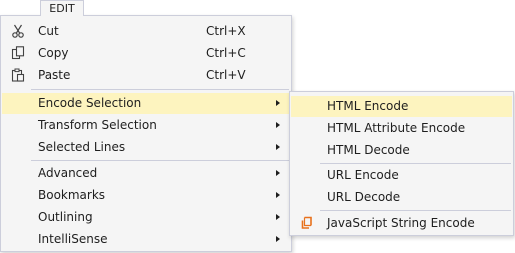 The width and height of the screenshot is (515, 253). I want to click on menu-item-cut: Cut Ctrl+X, so click(146, 31).